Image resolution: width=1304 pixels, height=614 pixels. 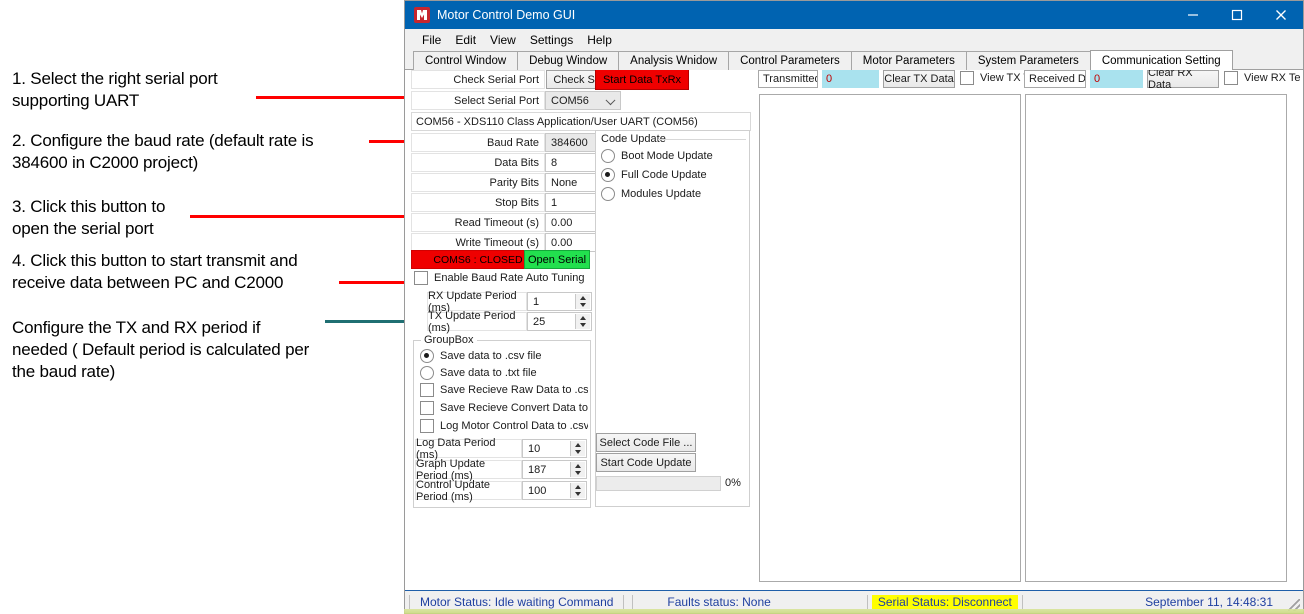 What do you see at coordinates (559, 301) in the screenshot?
I see `rx-update-period-spinner: 1` at bounding box center [559, 301].